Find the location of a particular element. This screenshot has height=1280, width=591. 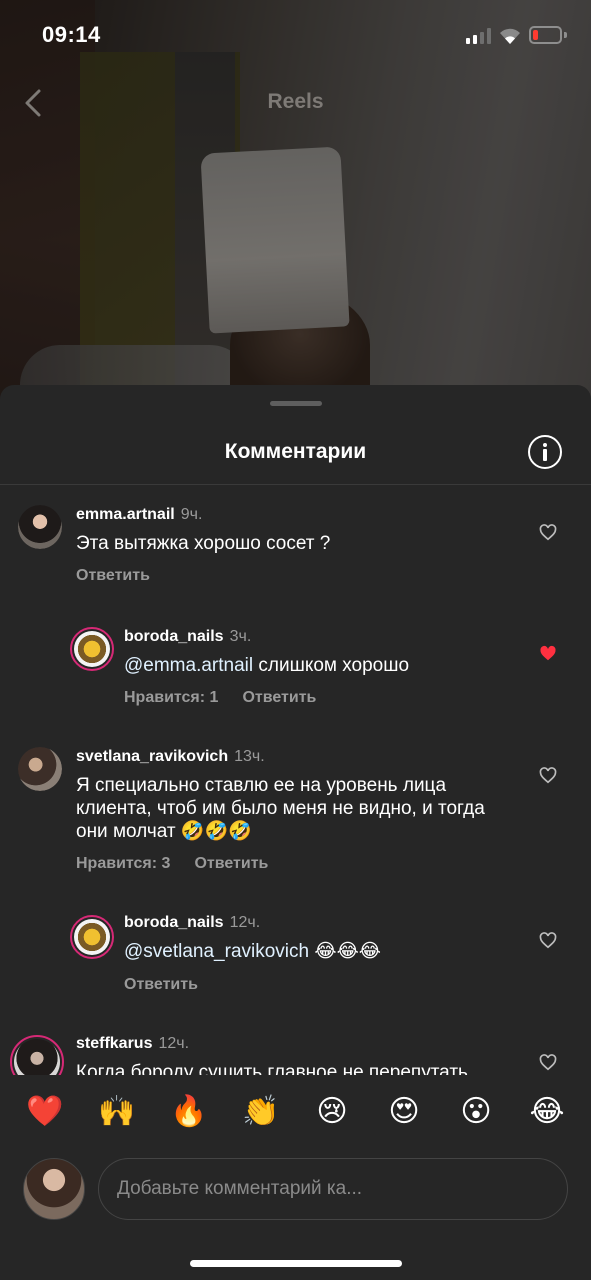

comment-time: 9ч. is located at coordinates (191, 514).